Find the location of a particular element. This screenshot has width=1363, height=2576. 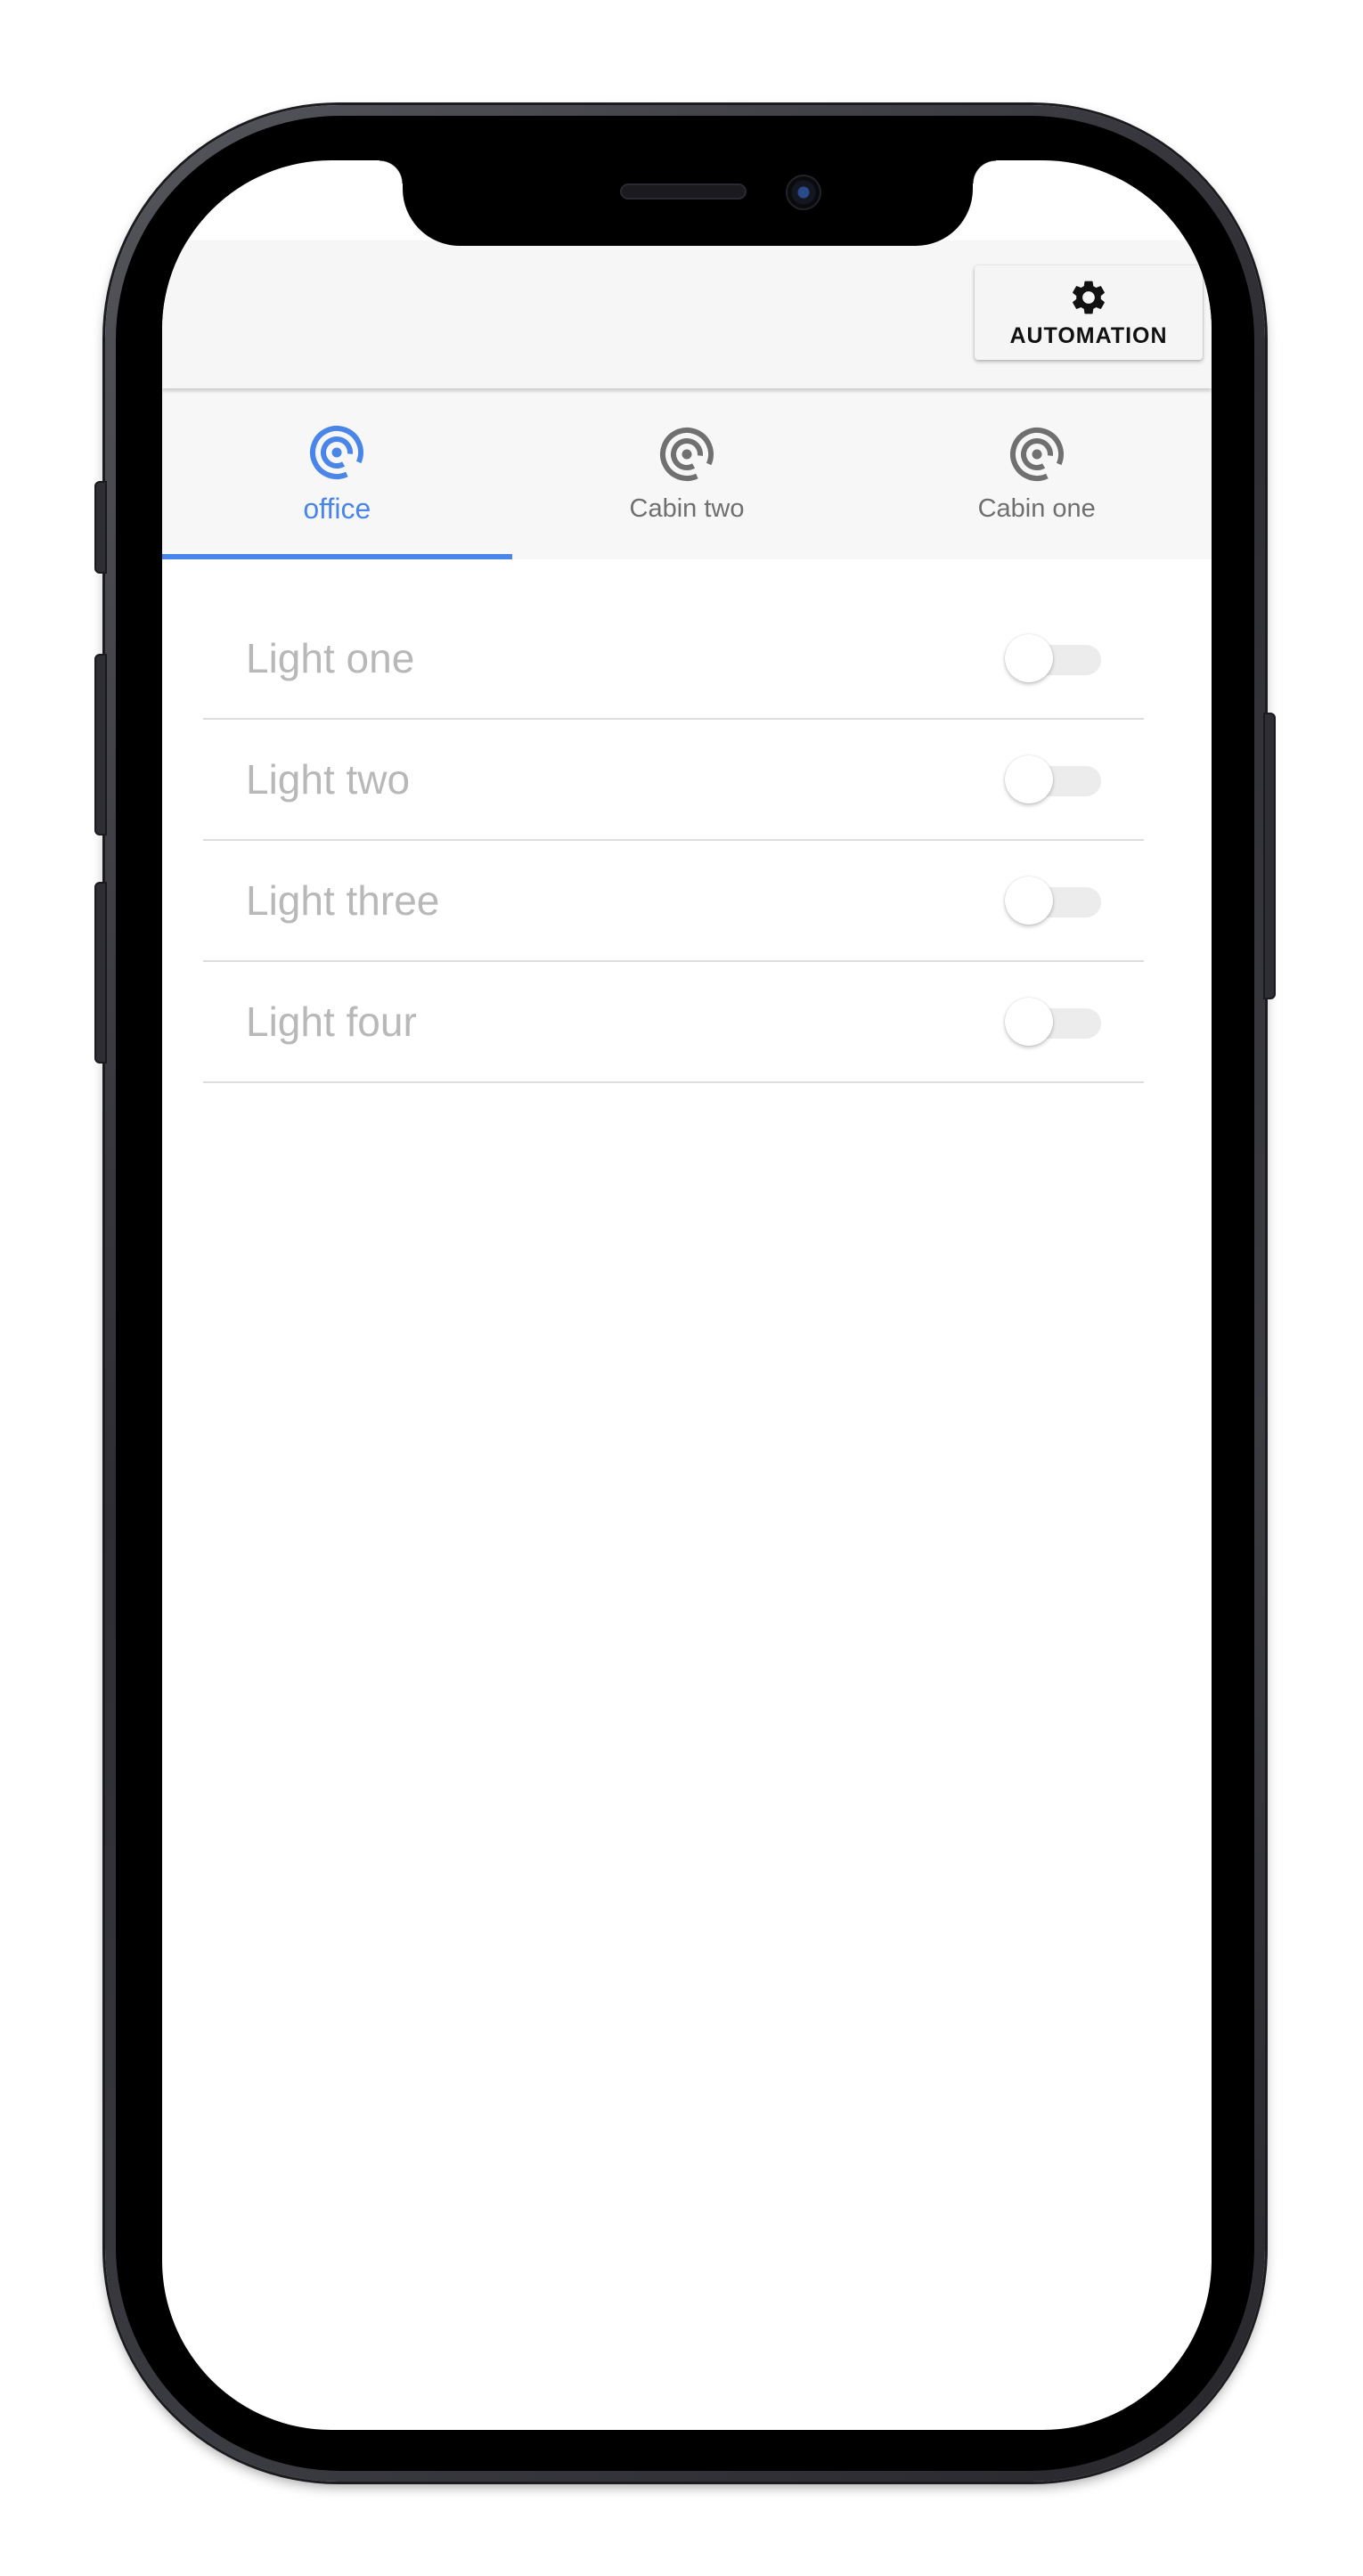

room-tab-bar: office Cabin two Cabin one is located at coordinates (687, 474).